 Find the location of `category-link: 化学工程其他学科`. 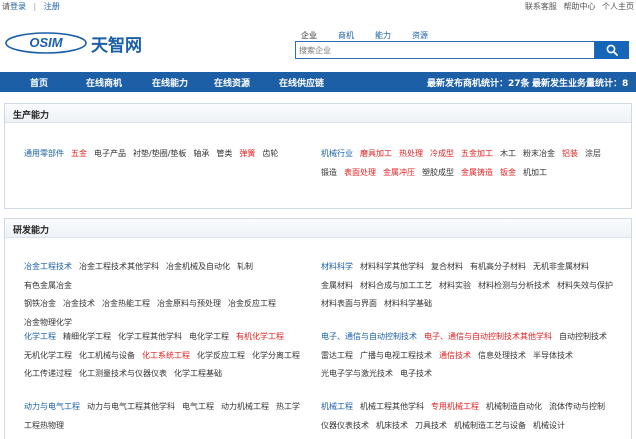

category-link: 化学工程其他学科 is located at coordinates (150, 337).